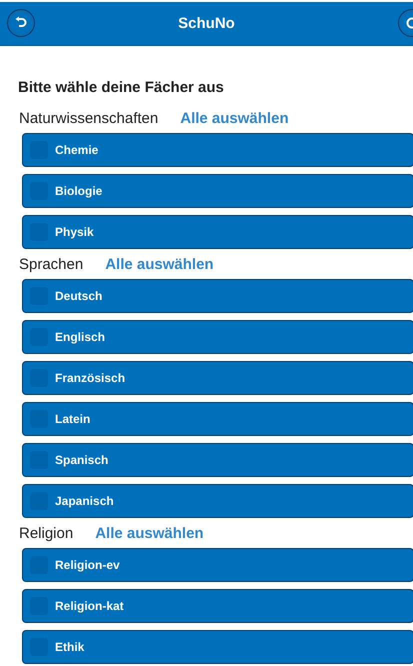  What do you see at coordinates (206, 23) in the screenshot?
I see `app-title: SchuNo` at bounding box center [206, 23].